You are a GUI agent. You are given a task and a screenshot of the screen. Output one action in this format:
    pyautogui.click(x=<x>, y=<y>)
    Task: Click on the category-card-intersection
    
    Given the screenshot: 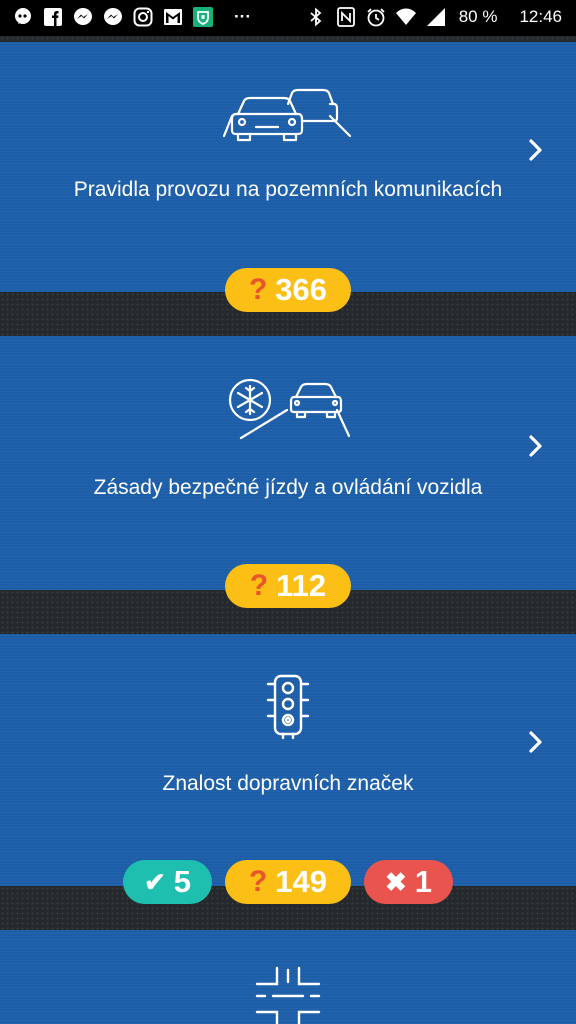 What is the action you would take?
    pyautogui.click(x=288, y=977)
    